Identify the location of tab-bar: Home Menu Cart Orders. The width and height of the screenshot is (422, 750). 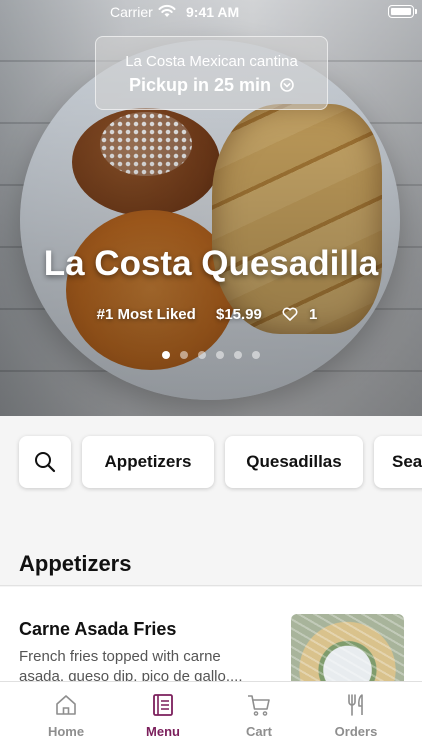
(211, 715).